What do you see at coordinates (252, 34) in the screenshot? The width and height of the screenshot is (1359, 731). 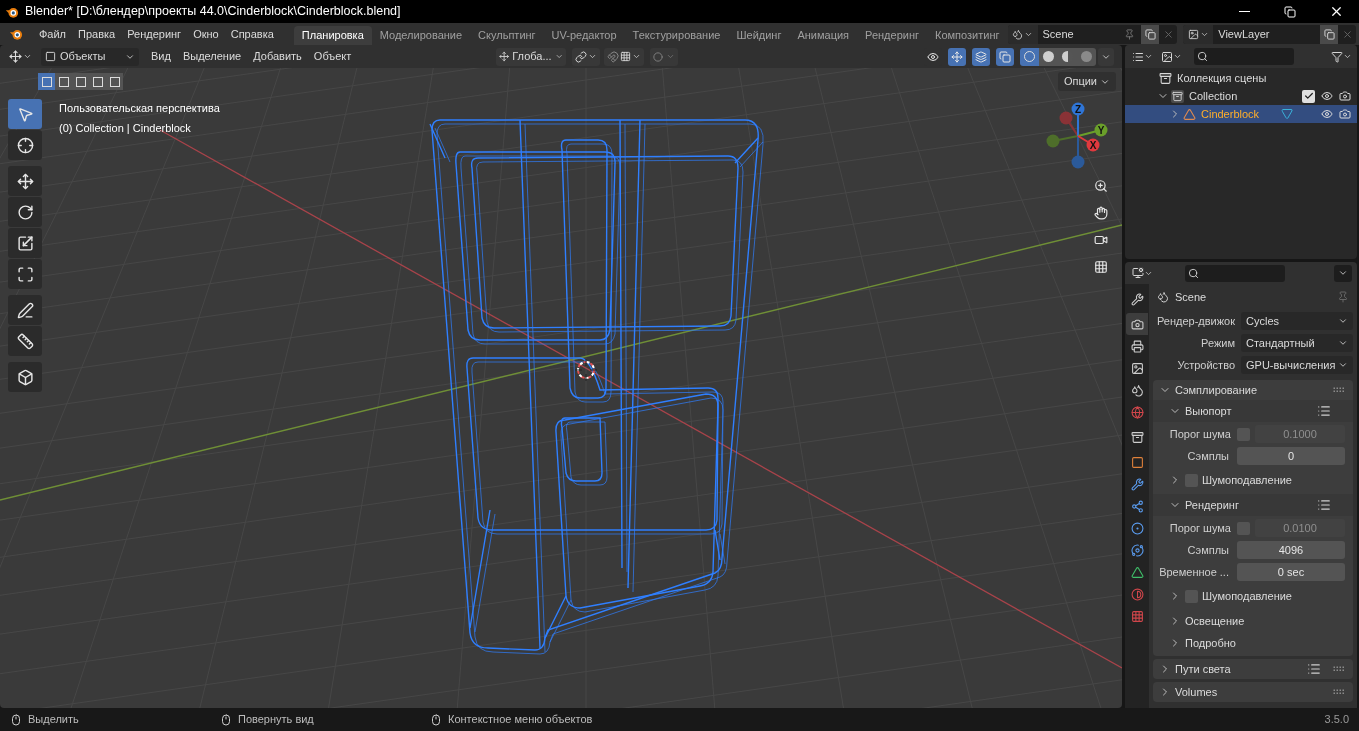 I see `menu-item: Справка` at bounding box center [252, 34].